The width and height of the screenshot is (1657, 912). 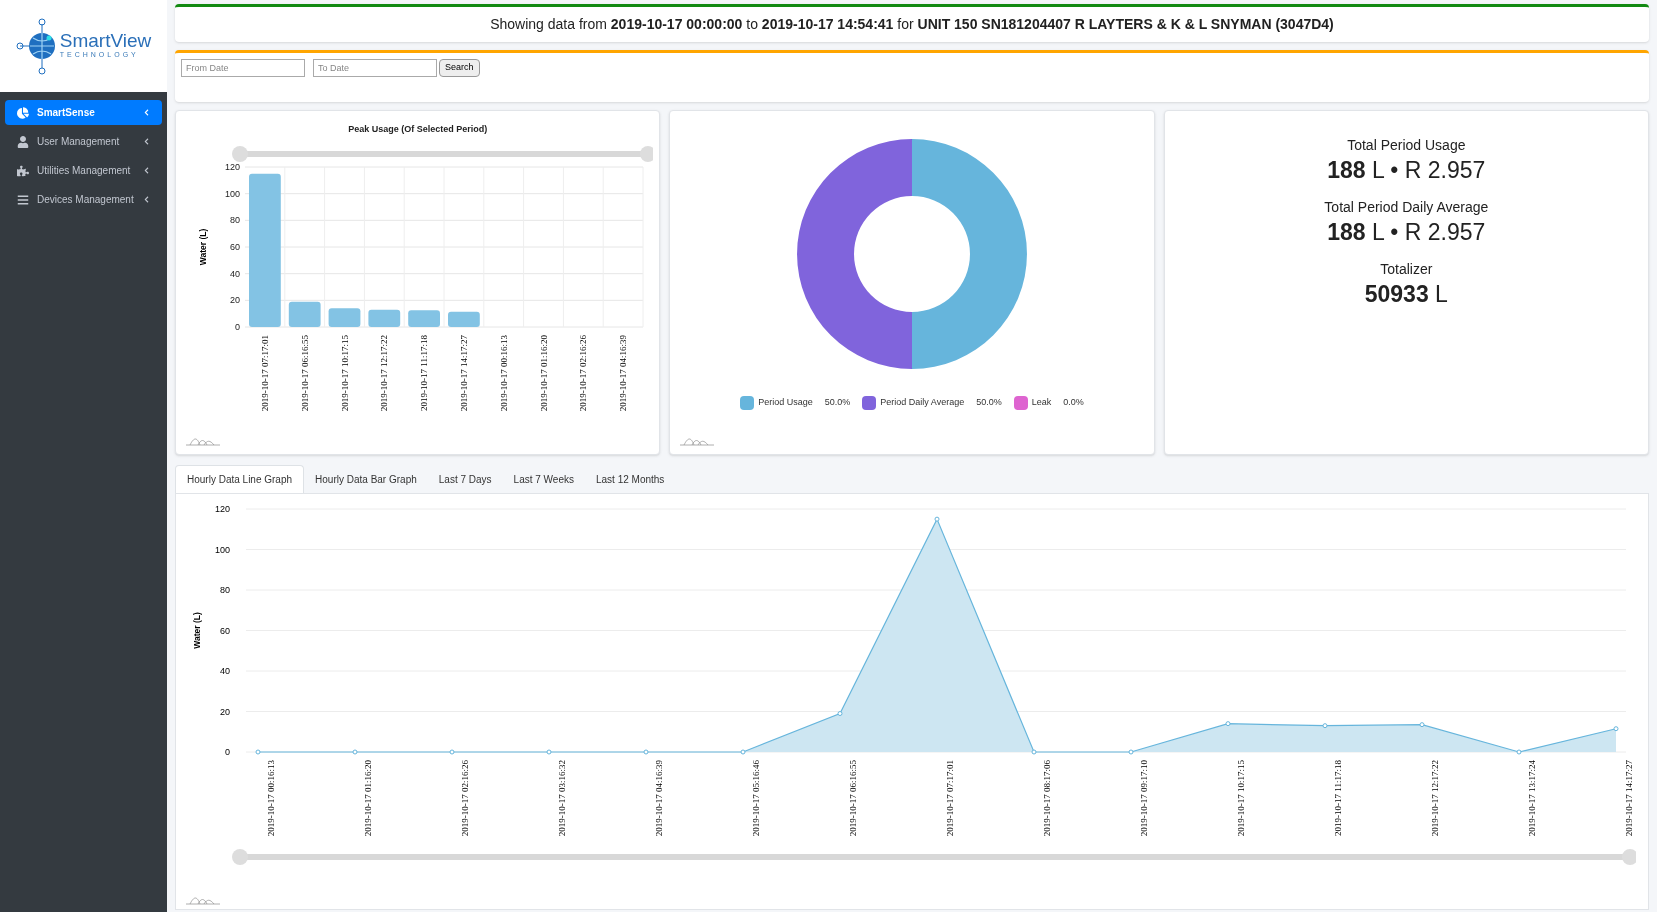 I want to click on legend-label: Period Daily Average, so click(x=922, y=403).